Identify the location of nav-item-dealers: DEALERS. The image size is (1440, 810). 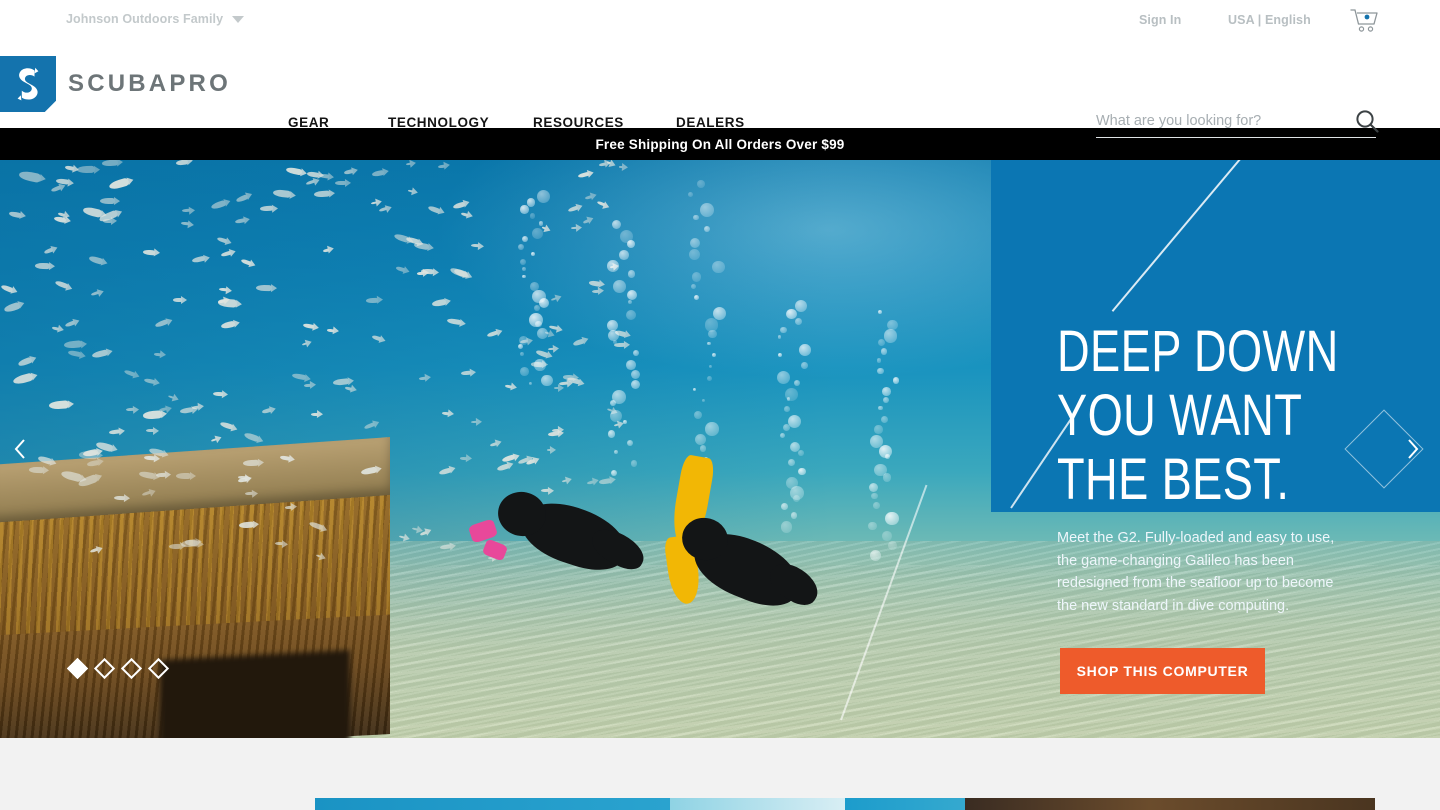
(710, 122).